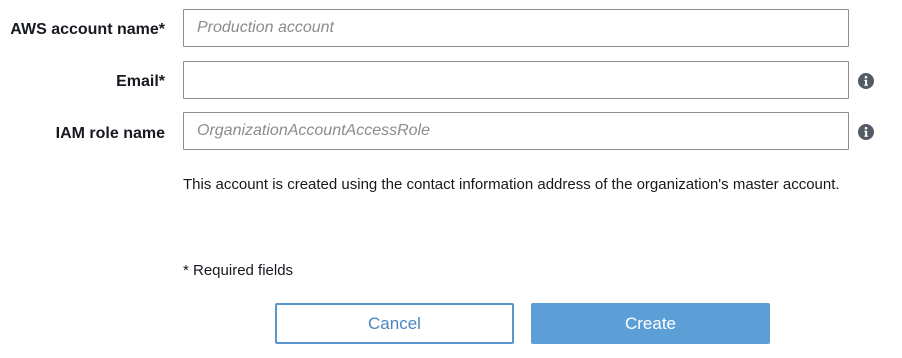 This screenshot has width=902, height=358. I want to click on email-label: Email*, so click(140, 81).